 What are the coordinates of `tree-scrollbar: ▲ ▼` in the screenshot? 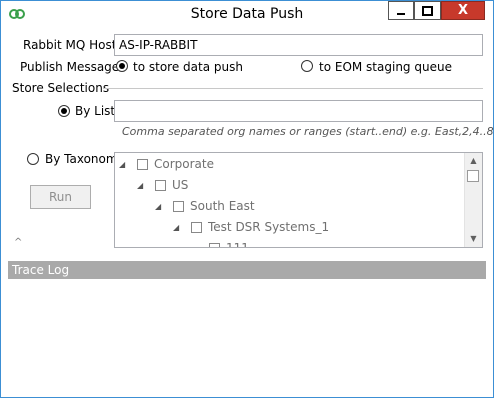 It's located at (473, 200).